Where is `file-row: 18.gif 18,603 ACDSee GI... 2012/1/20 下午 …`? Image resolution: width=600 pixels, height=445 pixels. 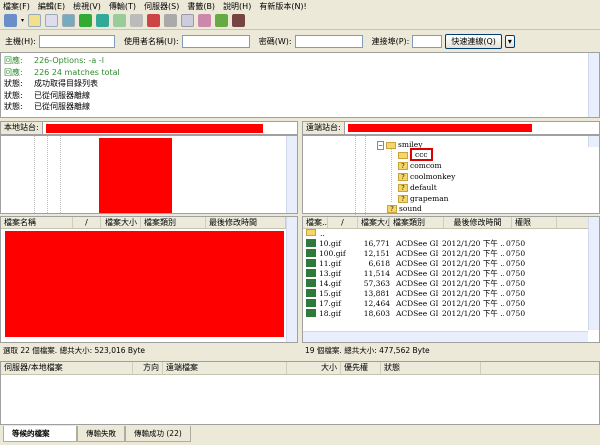 file-row: 18.gif 18,603 ACDSee GI... 2012/1/20 下午 … is located at coordinates (451, 314).